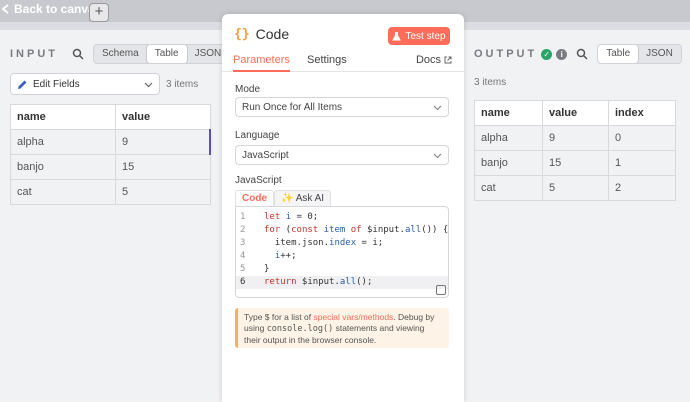 This screenshot has width=690, height=402. Describe the element at coordinates (5, 9) in the screenshot. I see `back-arrow-icon` at that location.